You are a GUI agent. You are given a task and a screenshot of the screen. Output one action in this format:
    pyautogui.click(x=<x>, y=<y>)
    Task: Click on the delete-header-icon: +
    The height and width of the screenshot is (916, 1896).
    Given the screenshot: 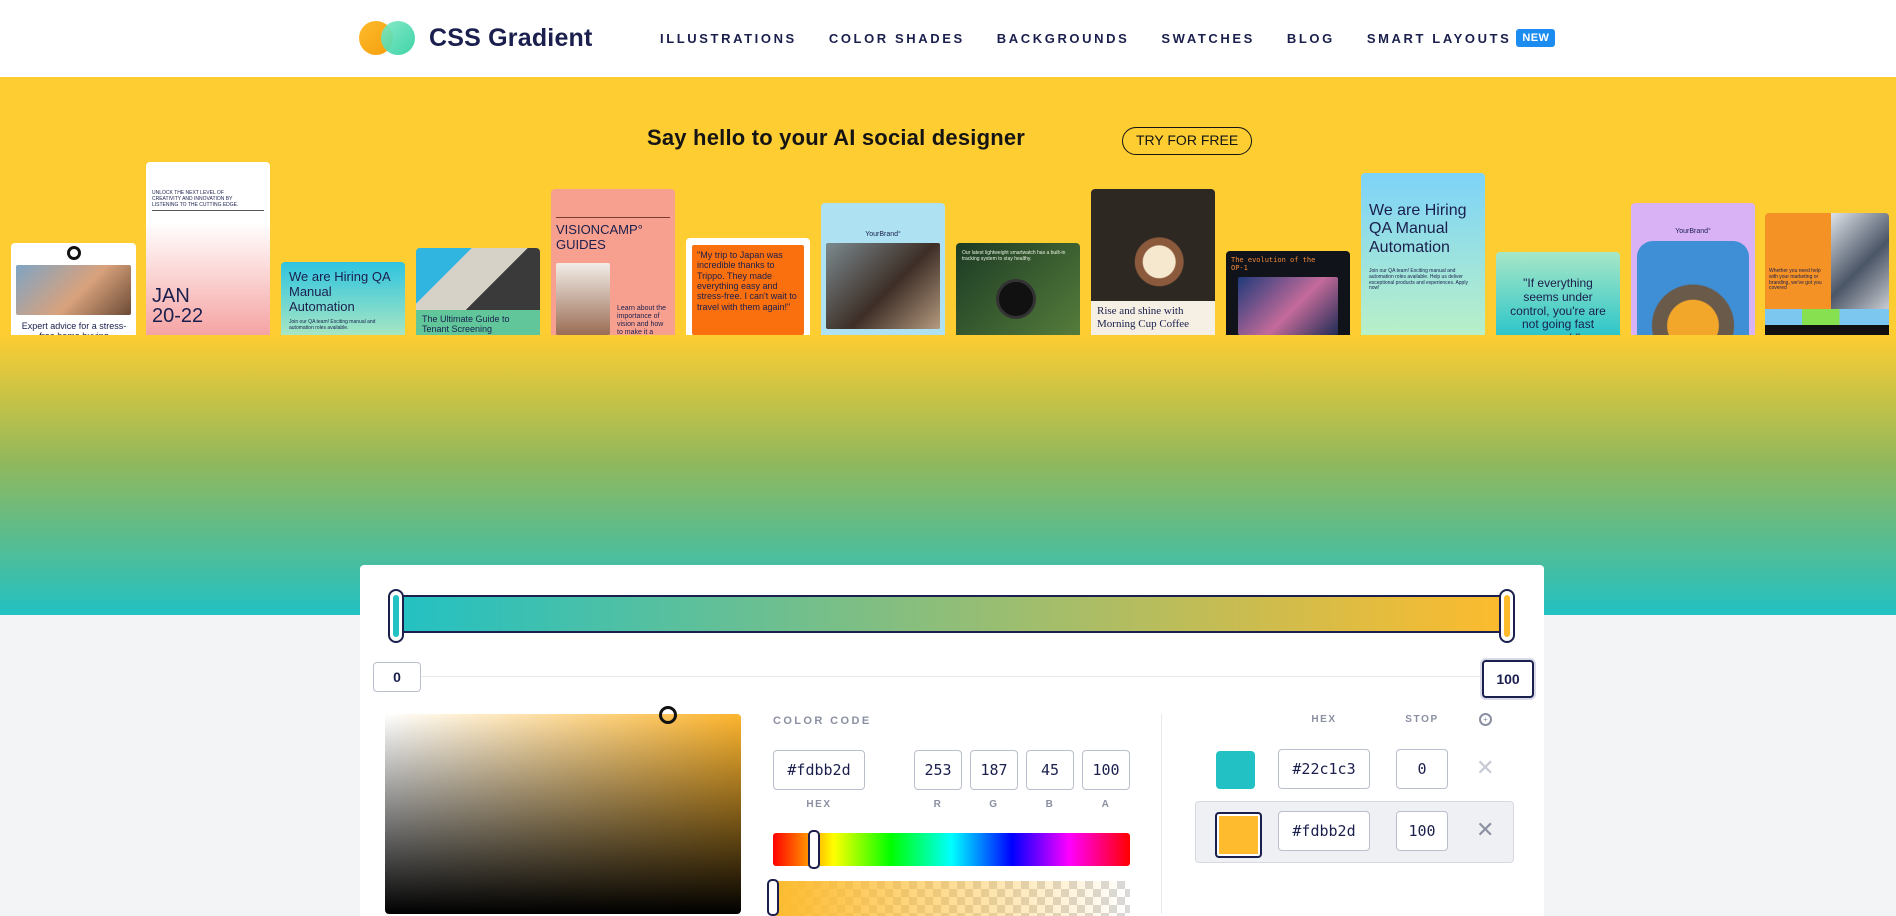 What is the action you would take?
    pyautogui.click(x=1485, y=719)
    